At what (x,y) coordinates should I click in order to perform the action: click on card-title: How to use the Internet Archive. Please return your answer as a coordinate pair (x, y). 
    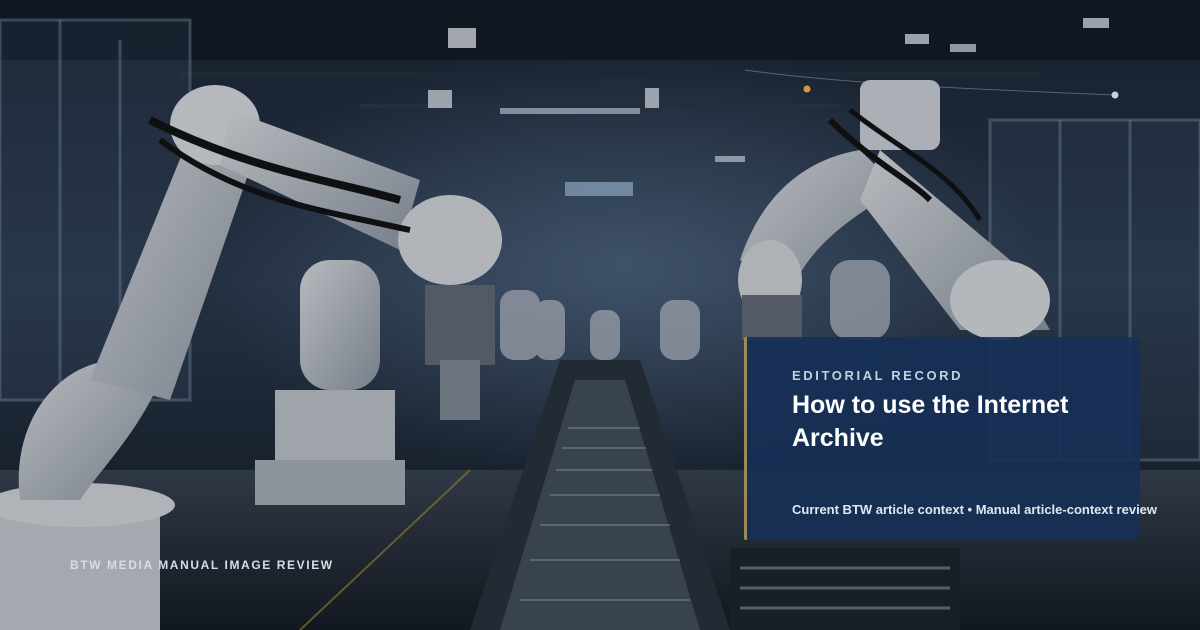
    Looking at the image, I should click on (930, 421).